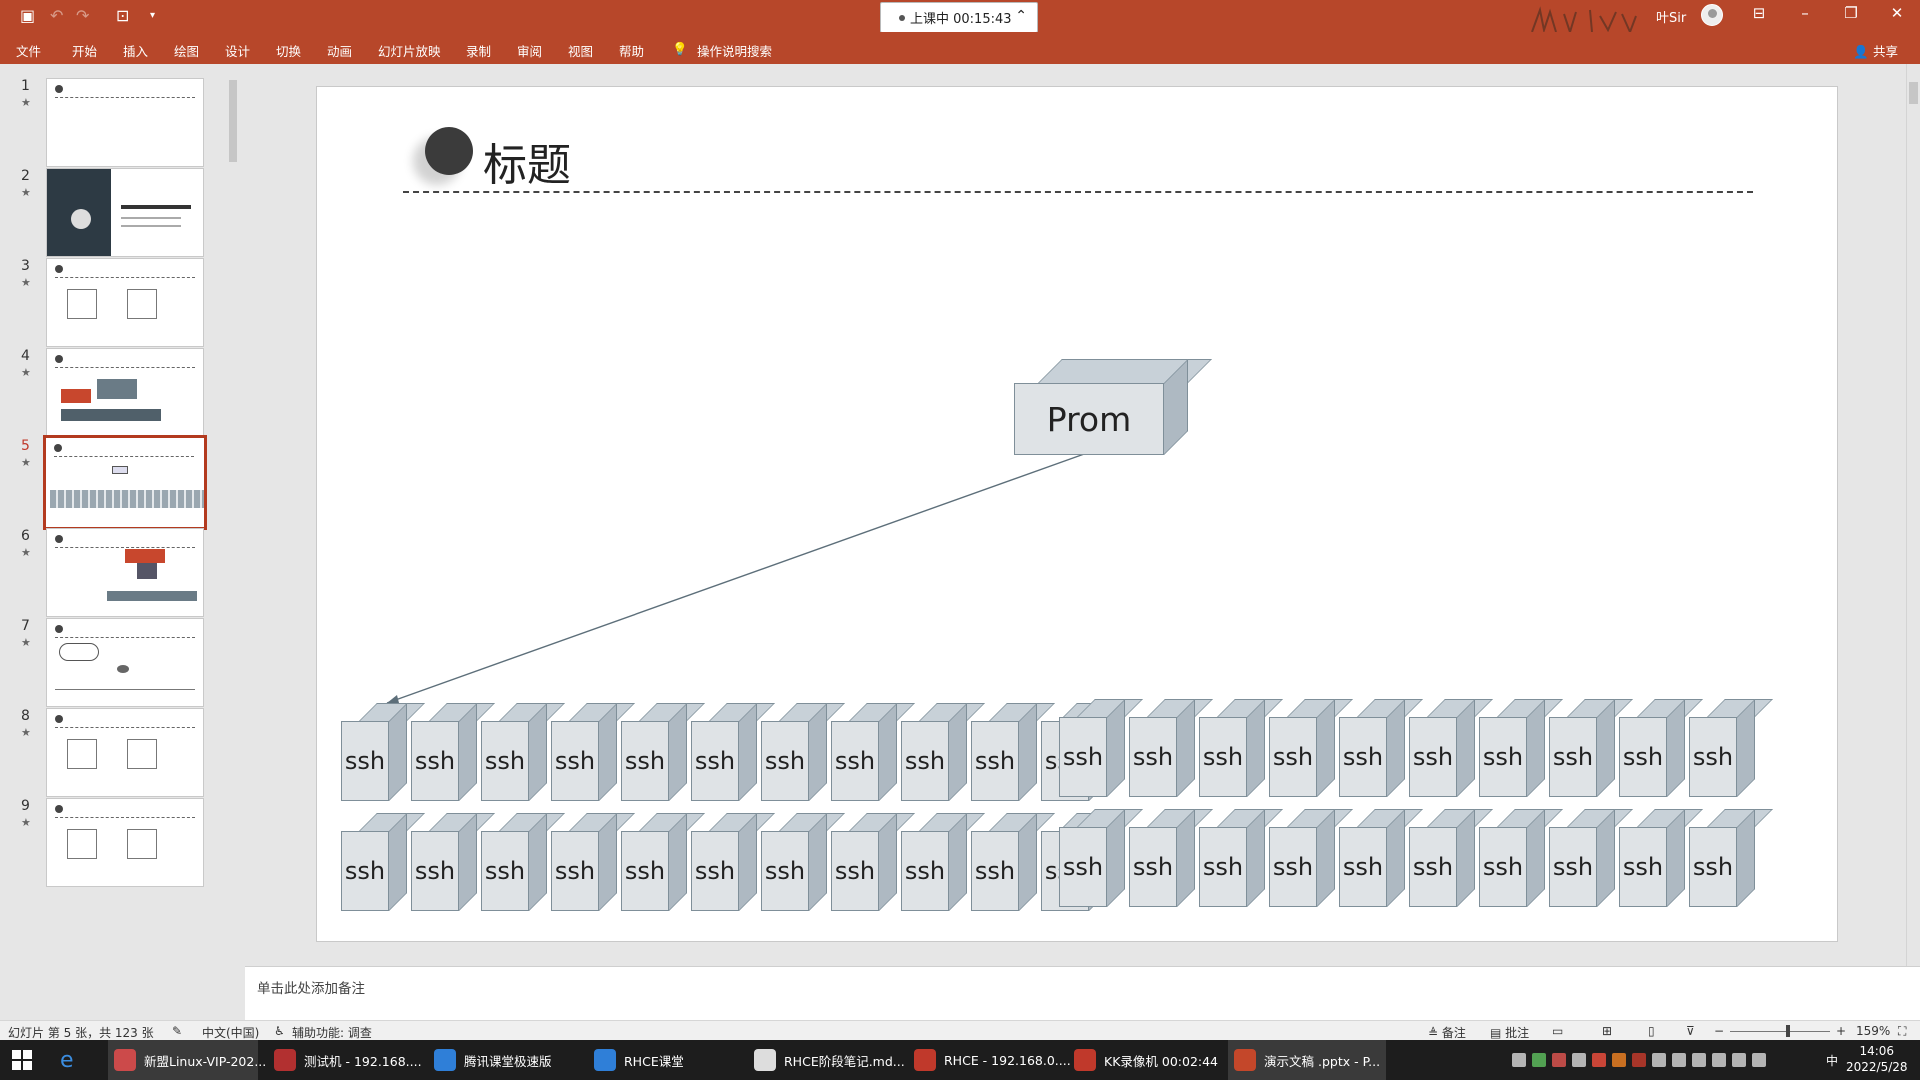  Describe the element at coordinates (1902, 1031) in the screenshot. I see `fit-to-window-icon: ⛶` at that location.